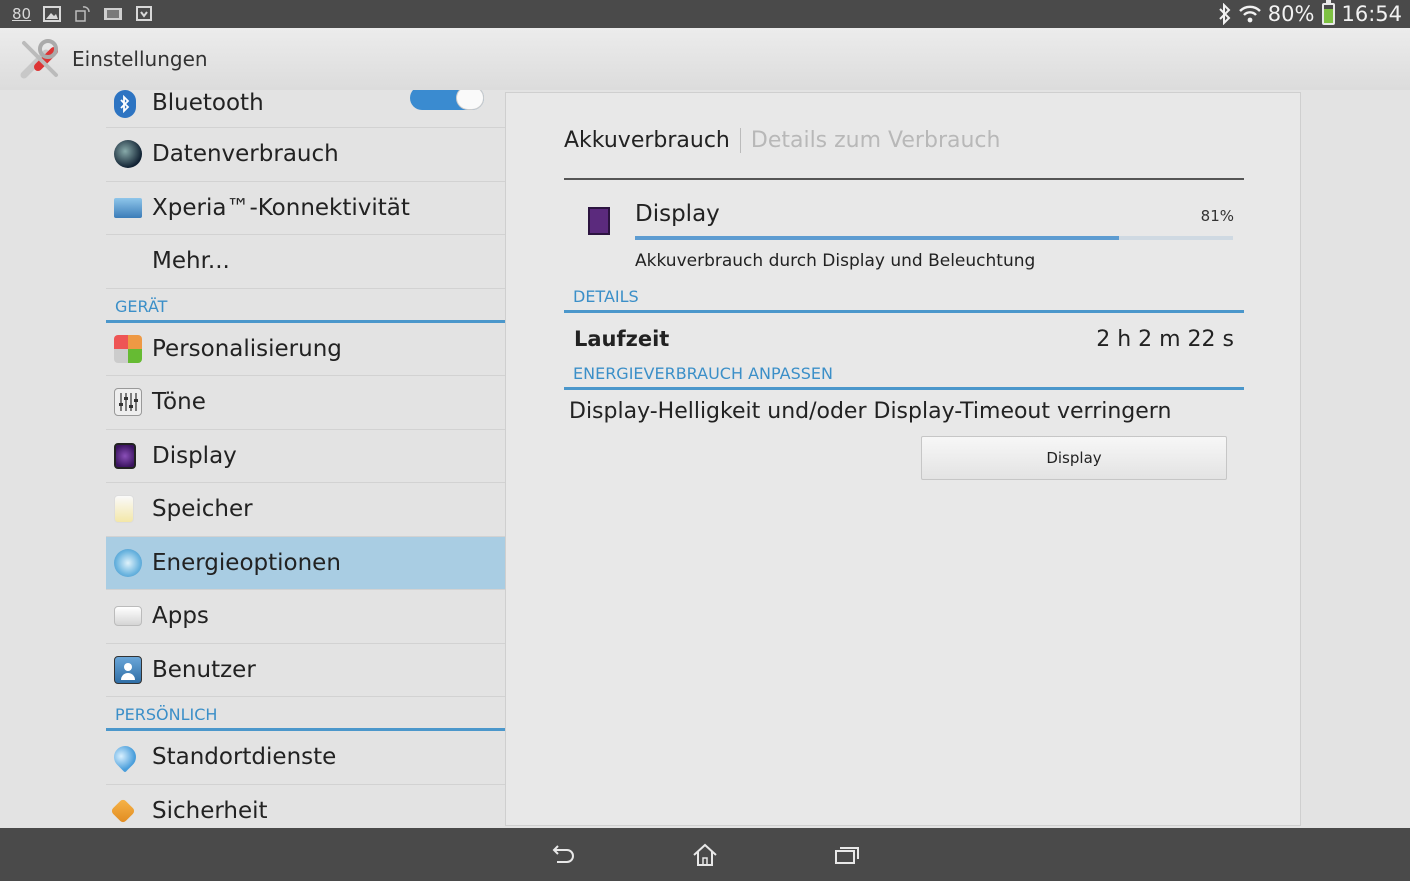 This screenshot has height=881, width=1410. Describe the element at coordinates (871, 140) in the screenshot. I see `tab-usage-details: Details zum Verbrauch` at that location.